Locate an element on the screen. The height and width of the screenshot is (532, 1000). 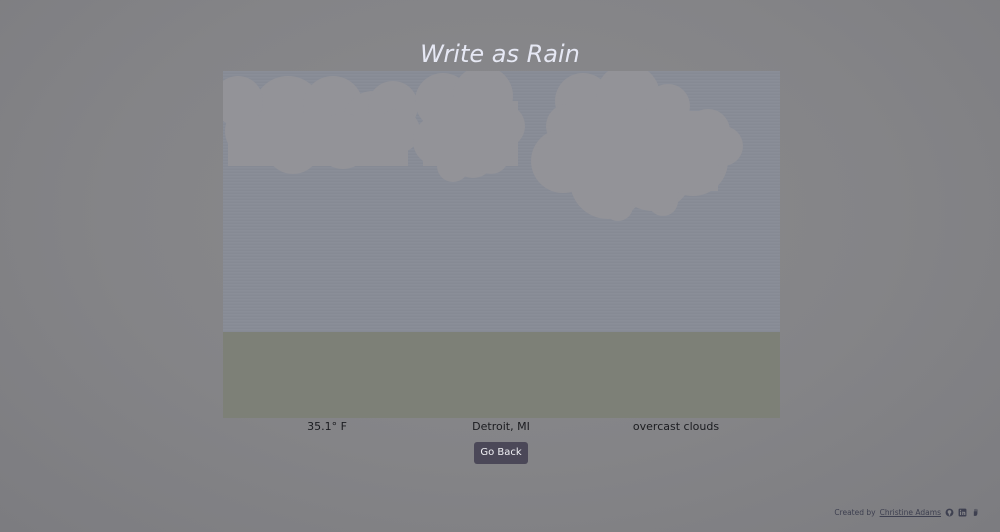
cloud-right is located at coordinates (637, 146).